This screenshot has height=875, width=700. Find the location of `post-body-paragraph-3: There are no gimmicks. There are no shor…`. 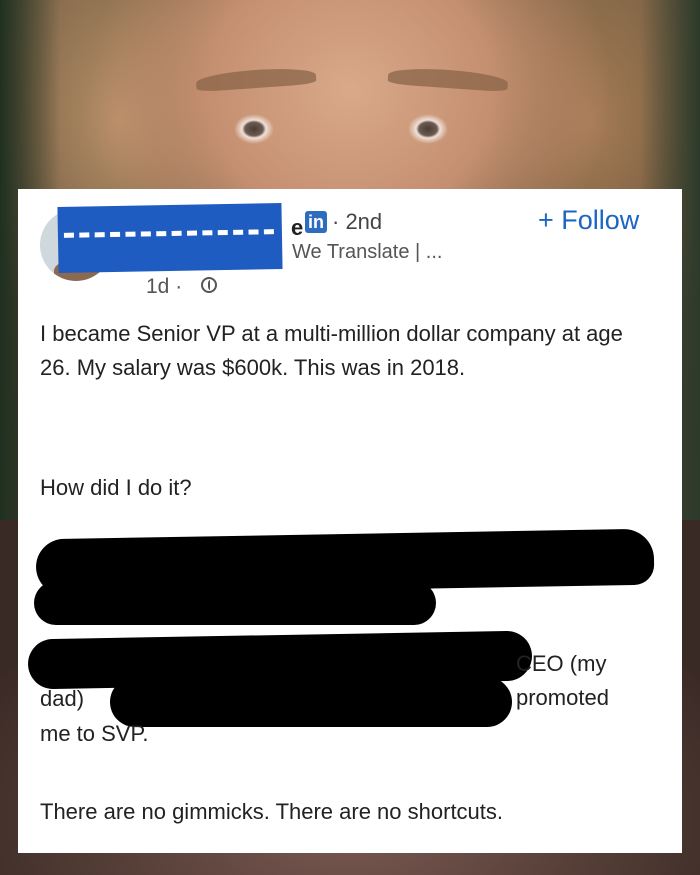

post-body-paragraph-3: There are no gimmicks. There are no shor… is located at coordinates (272, 811).